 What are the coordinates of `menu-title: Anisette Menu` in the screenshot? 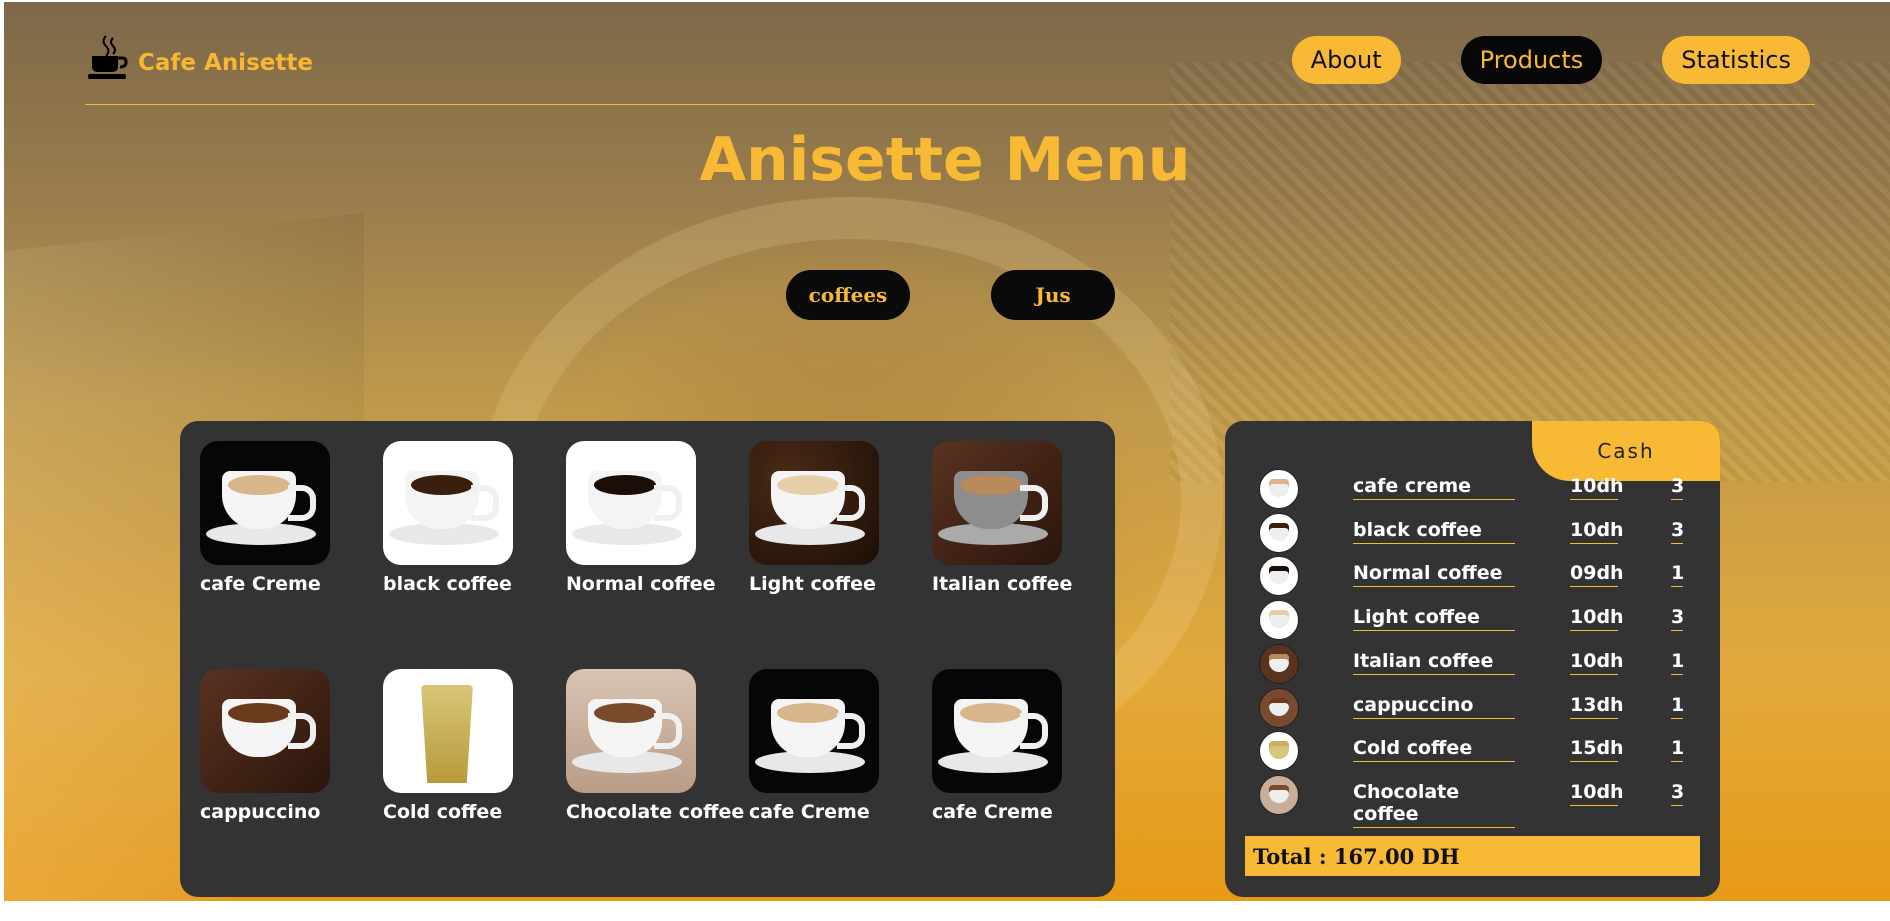 It's located at (945, 160).